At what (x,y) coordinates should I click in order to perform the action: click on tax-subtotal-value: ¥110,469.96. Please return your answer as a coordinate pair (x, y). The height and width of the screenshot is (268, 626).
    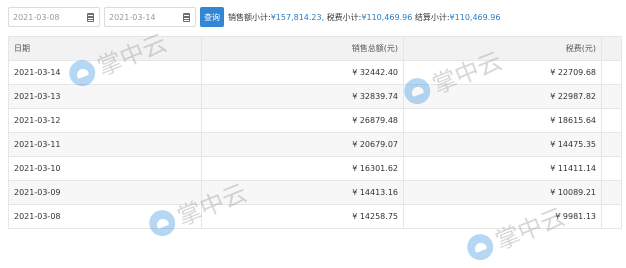
    Looking at the image, I should click on (387, 17).